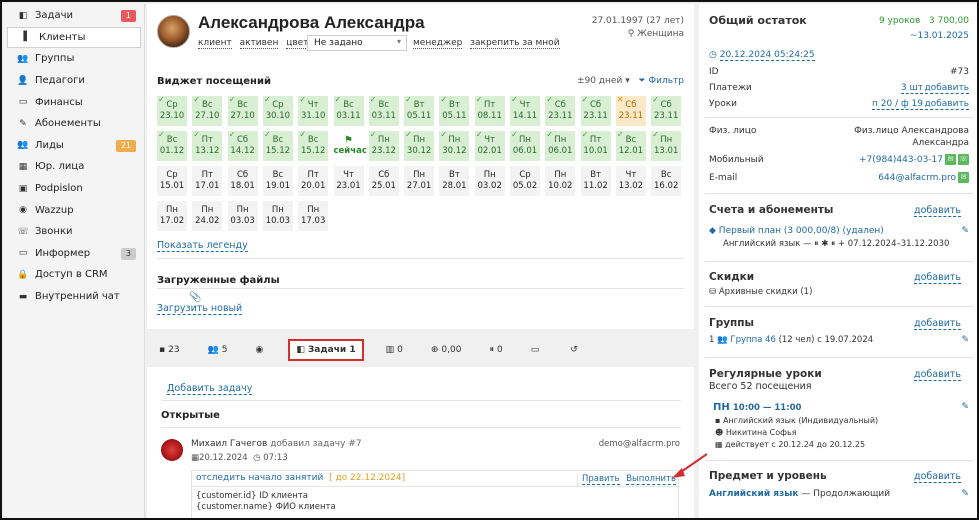 This screenshot has height=520, width=979. Describe the element at coordinates (690, 465) in the screenshot. I see `annotation-arrow` at that location.